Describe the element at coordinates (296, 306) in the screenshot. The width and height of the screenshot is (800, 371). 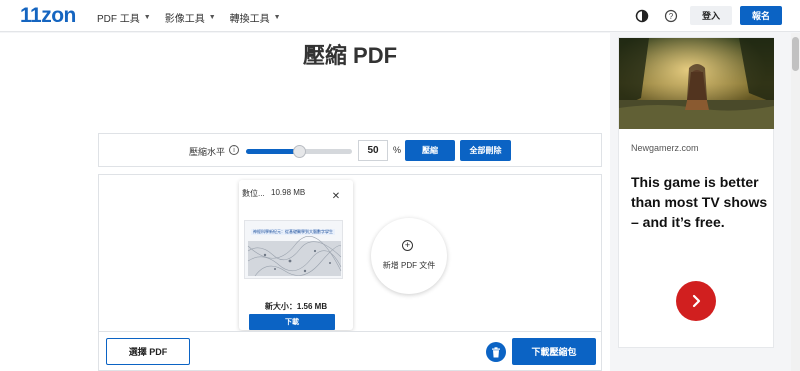
I see `new-file-size: 新大小：1.56 MB` at that location.